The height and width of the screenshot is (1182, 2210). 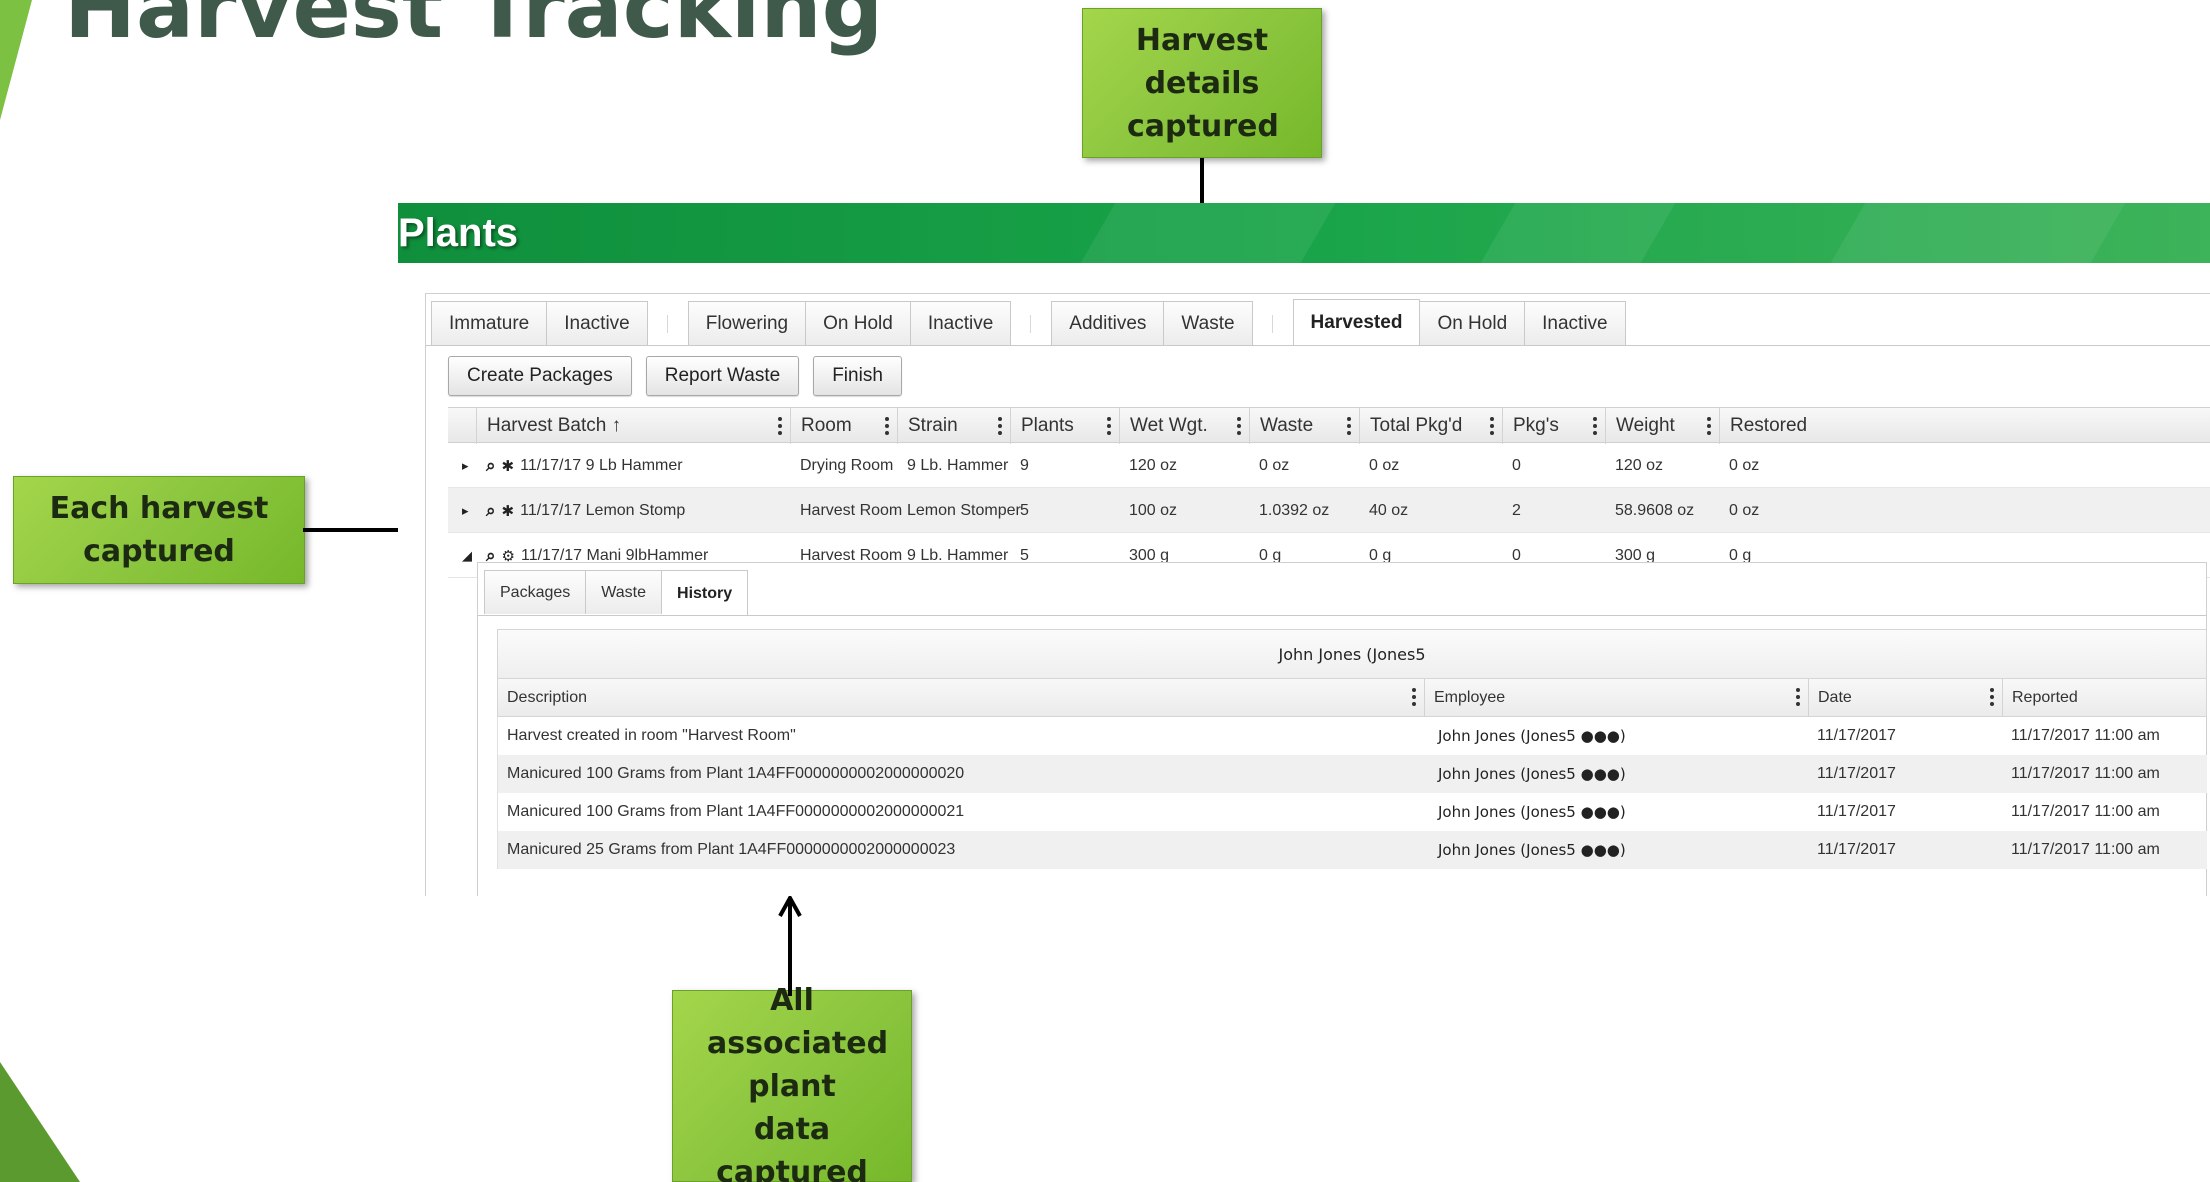 What do you see at coordinates (1342, 615) in the screenshot?
I see `detail-tab-underline` at bounding box center [1342, 615].